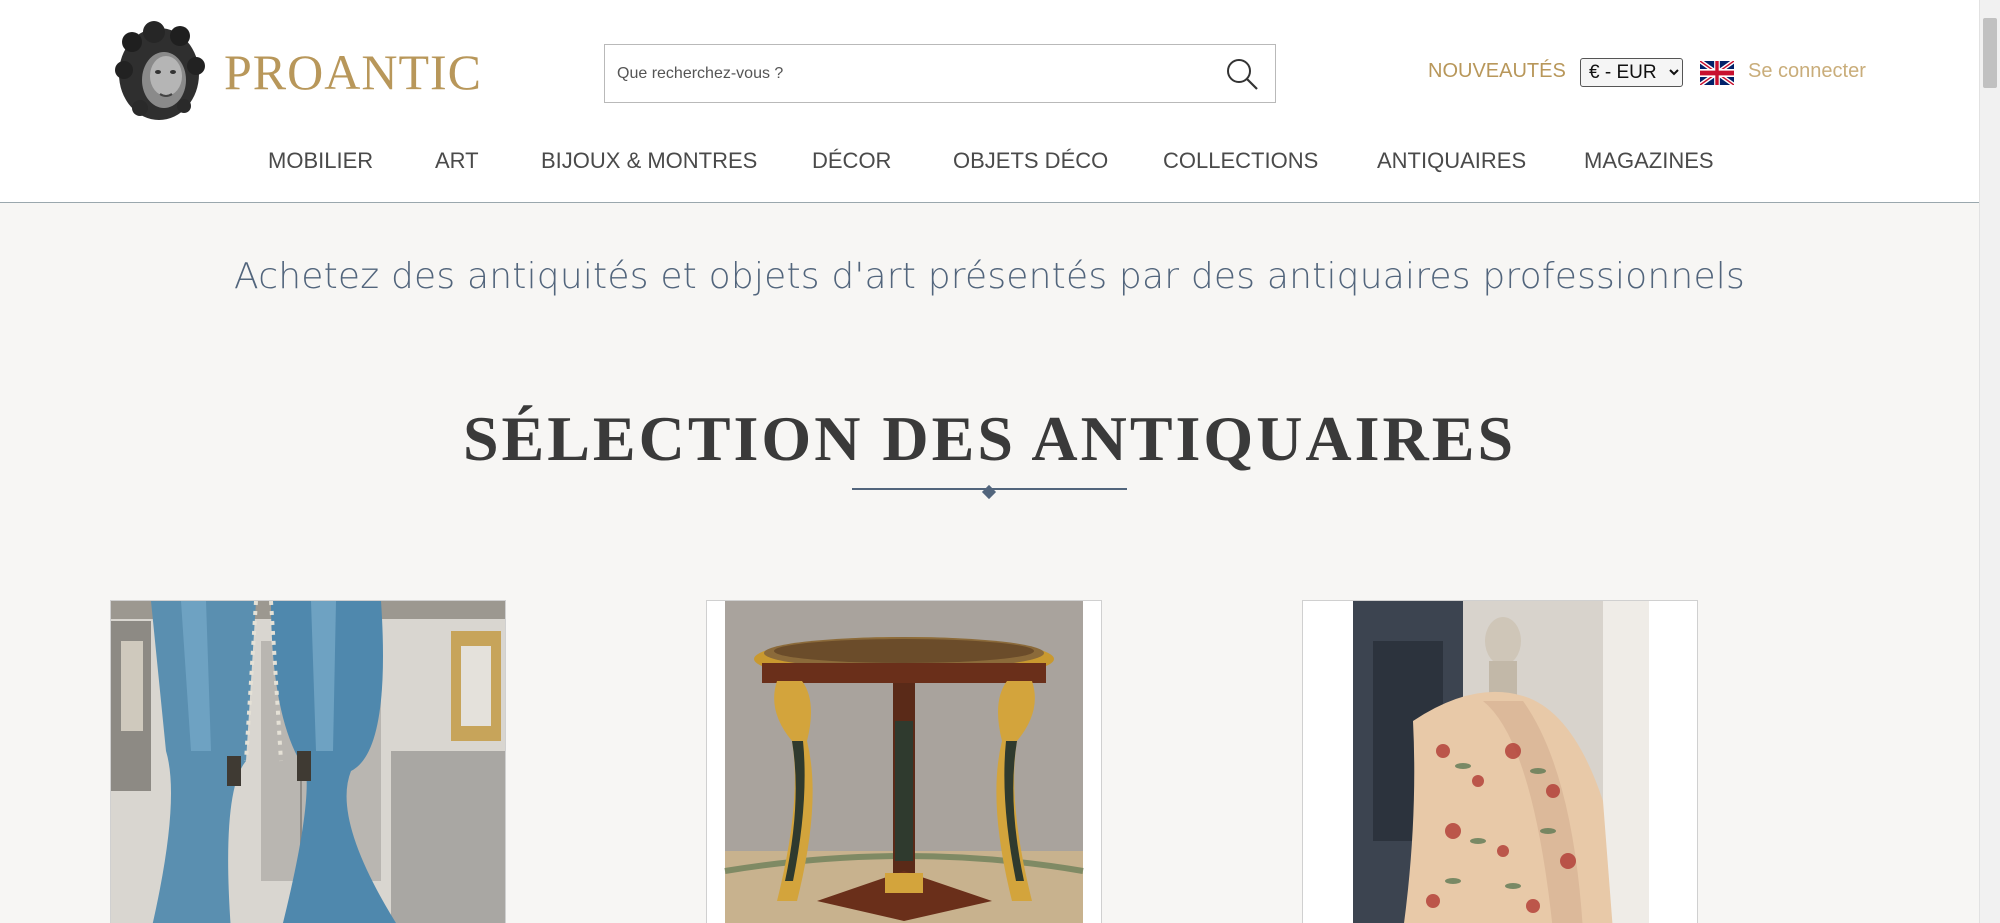 This screenshot has height=923, width=2000. Describe the element at coordinates (1451, 161) in the screenshot. I see `nav-item-antiquaires: ANTIQUAIRES` at that location.